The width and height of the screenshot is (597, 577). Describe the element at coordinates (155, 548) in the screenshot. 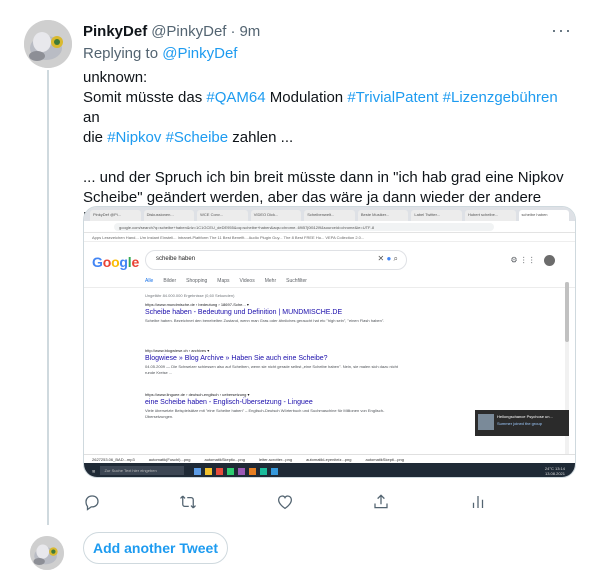

I see `add-another-tweet-button: Add another Tweet` at that location.